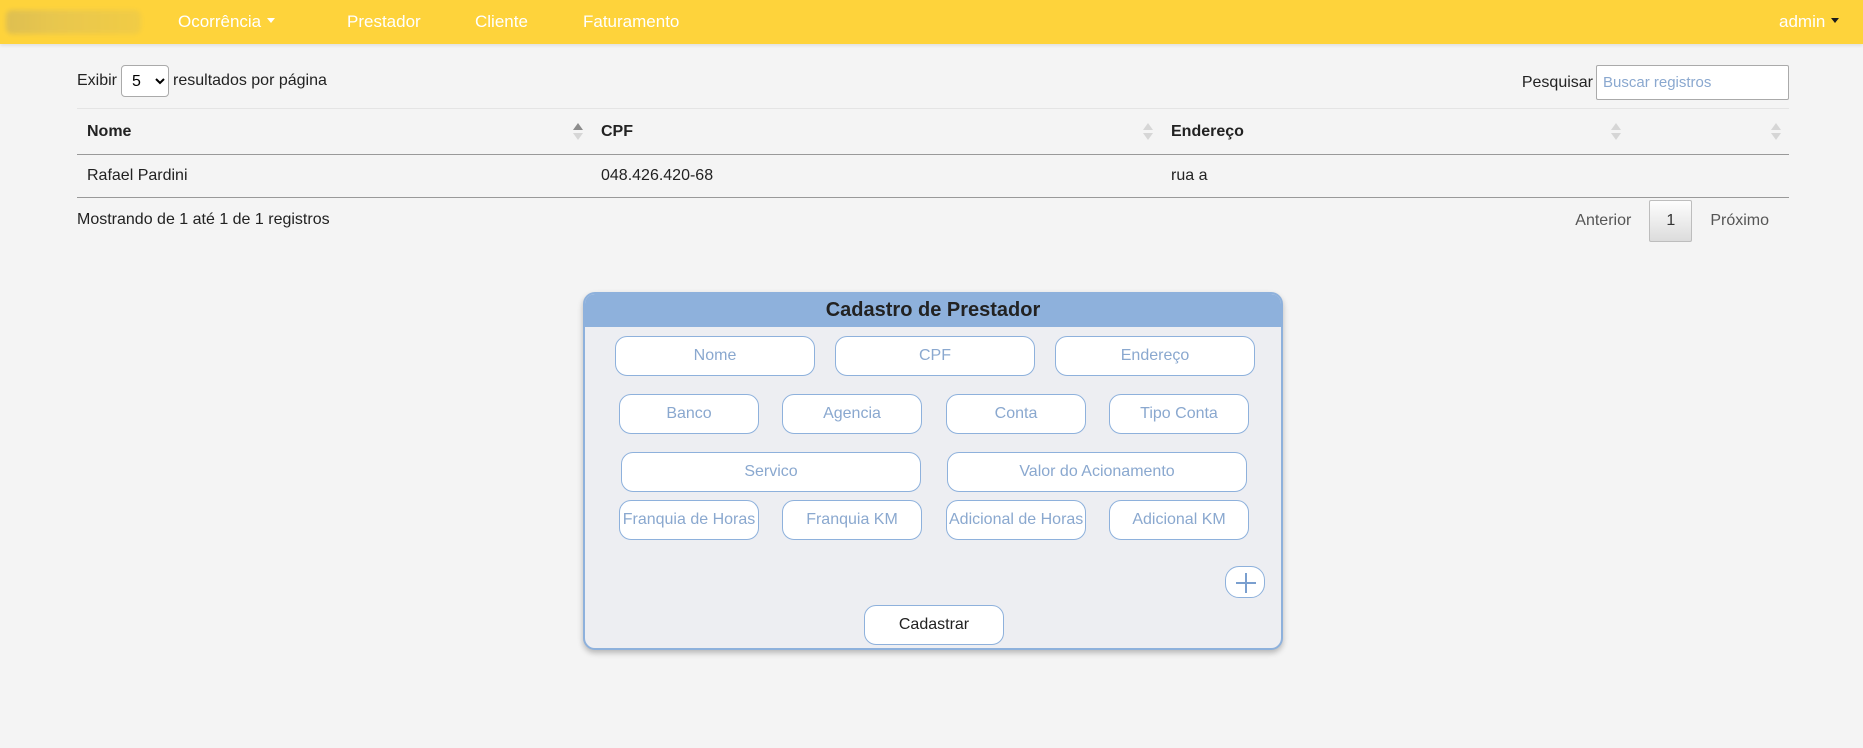  What do you see at coordinates (1395, 131) in the screenshot?
I see `column-header-endereco: Endereço` at bounding box center [1395, 131].